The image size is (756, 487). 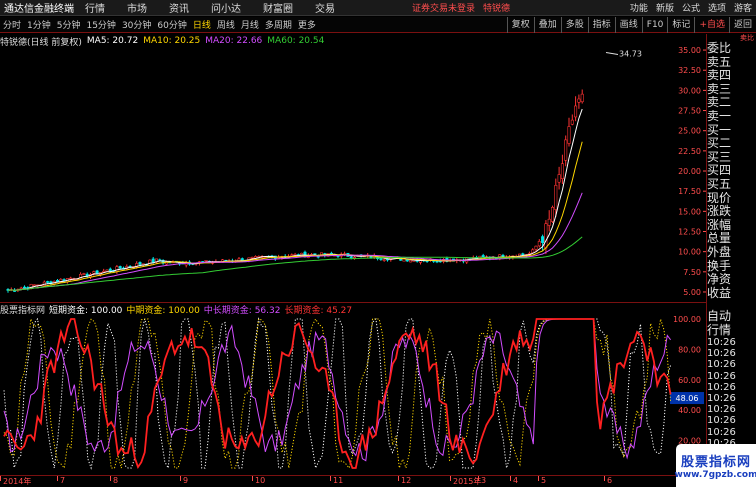 I want to click on menu-ask: 问小达, so click(x=226, y=7).